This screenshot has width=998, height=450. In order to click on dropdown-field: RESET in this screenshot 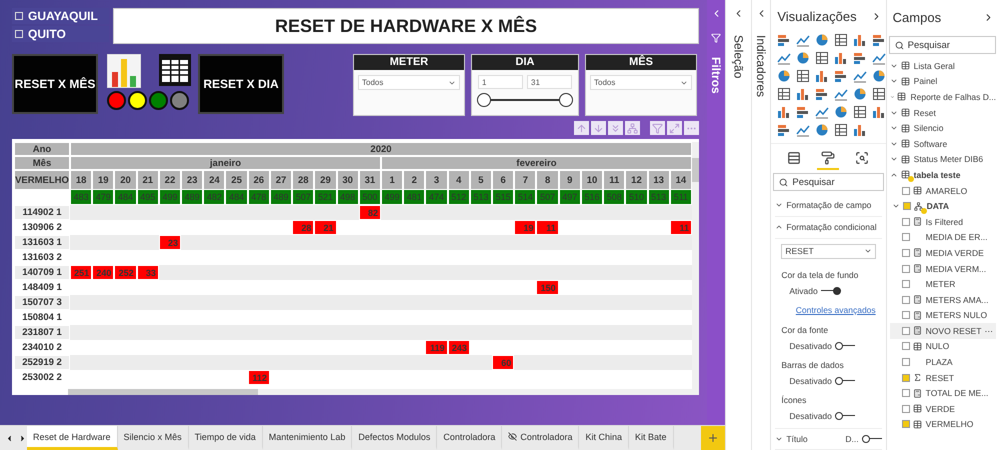, I will do `click(828, 251)`.